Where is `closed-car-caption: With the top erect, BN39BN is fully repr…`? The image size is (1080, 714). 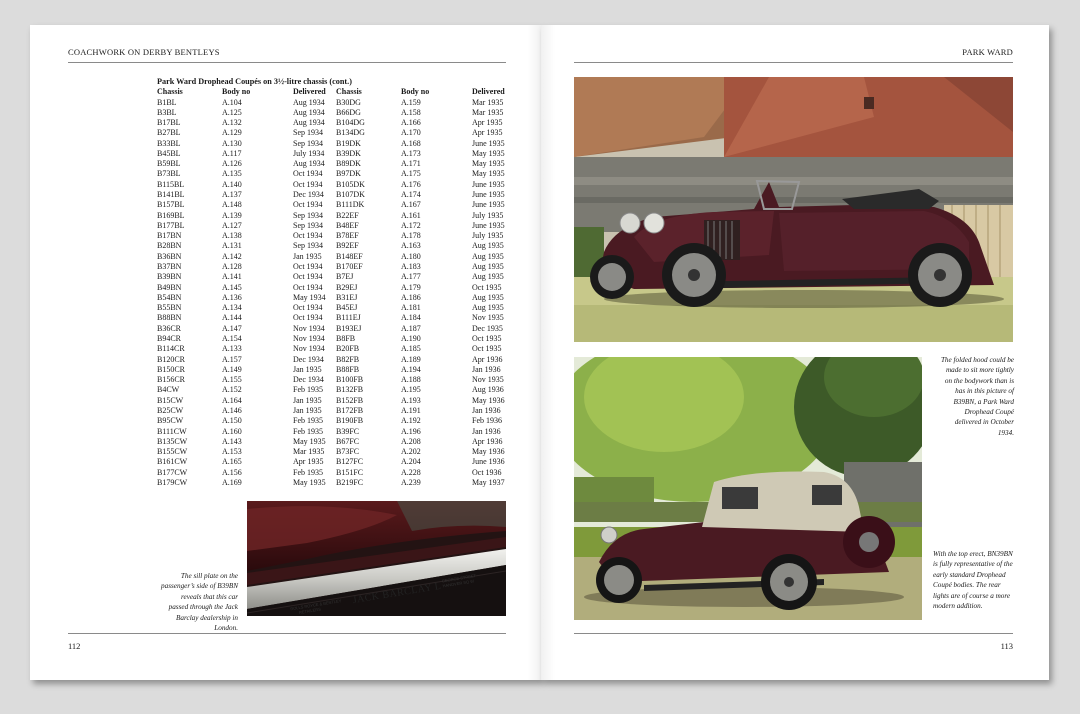
closed-car-caption: With the top erect, BN39BN is fully repr… is located at coordinates (973, 580).